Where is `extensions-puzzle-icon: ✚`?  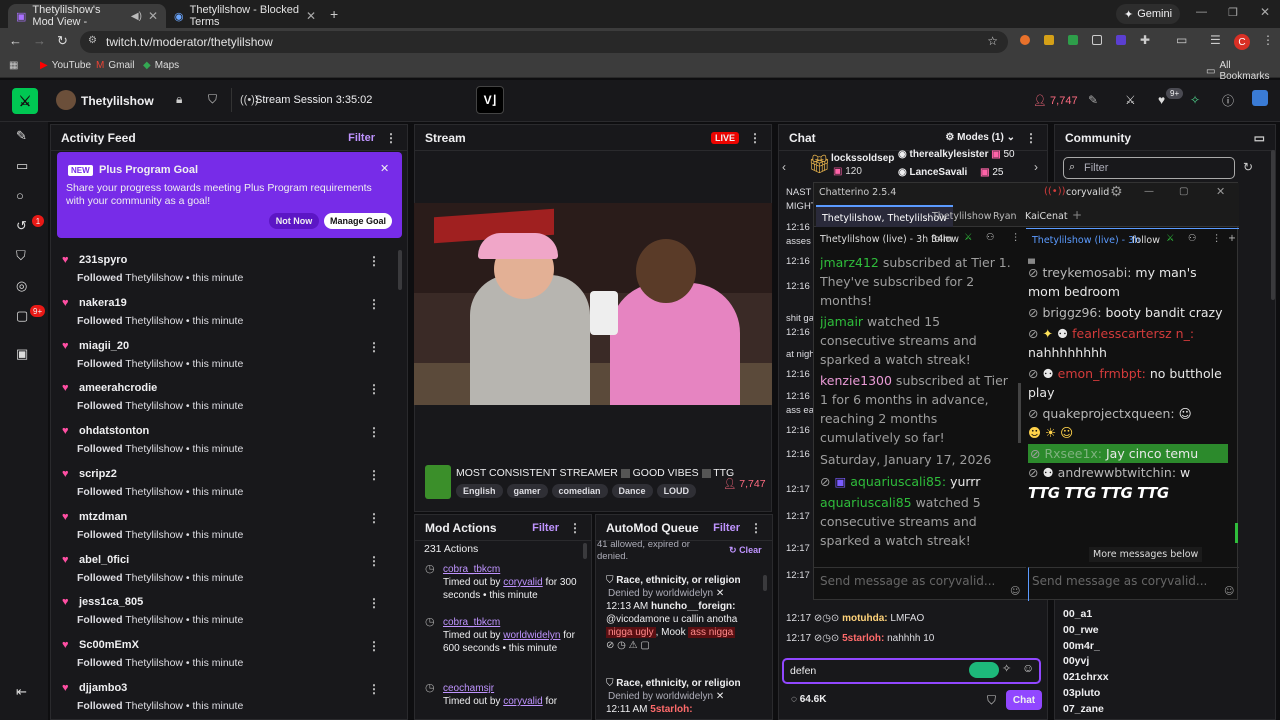 extensions-puzzle-icon: ✚ is located at coordinates (1145, 40).